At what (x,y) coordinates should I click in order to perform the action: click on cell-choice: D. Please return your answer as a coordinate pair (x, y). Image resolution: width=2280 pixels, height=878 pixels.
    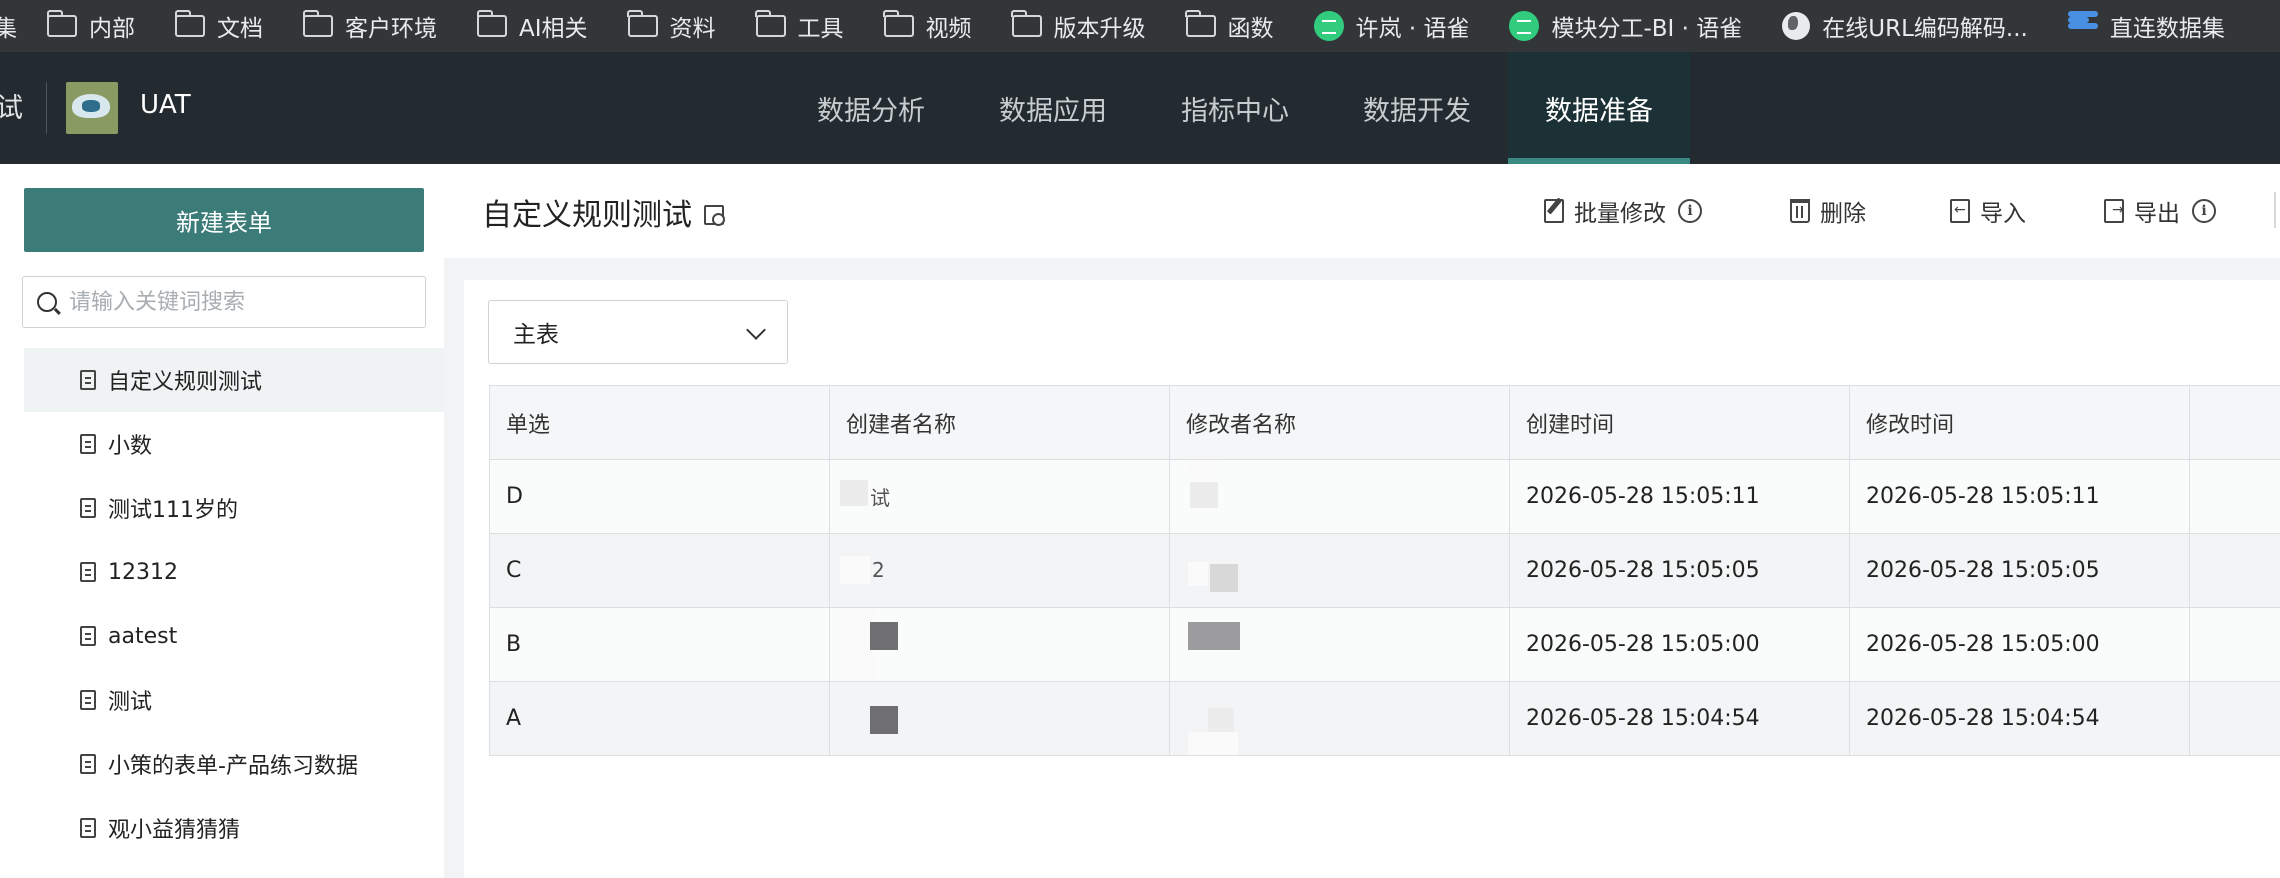
    Looking at the image, I should click on (660, 496).